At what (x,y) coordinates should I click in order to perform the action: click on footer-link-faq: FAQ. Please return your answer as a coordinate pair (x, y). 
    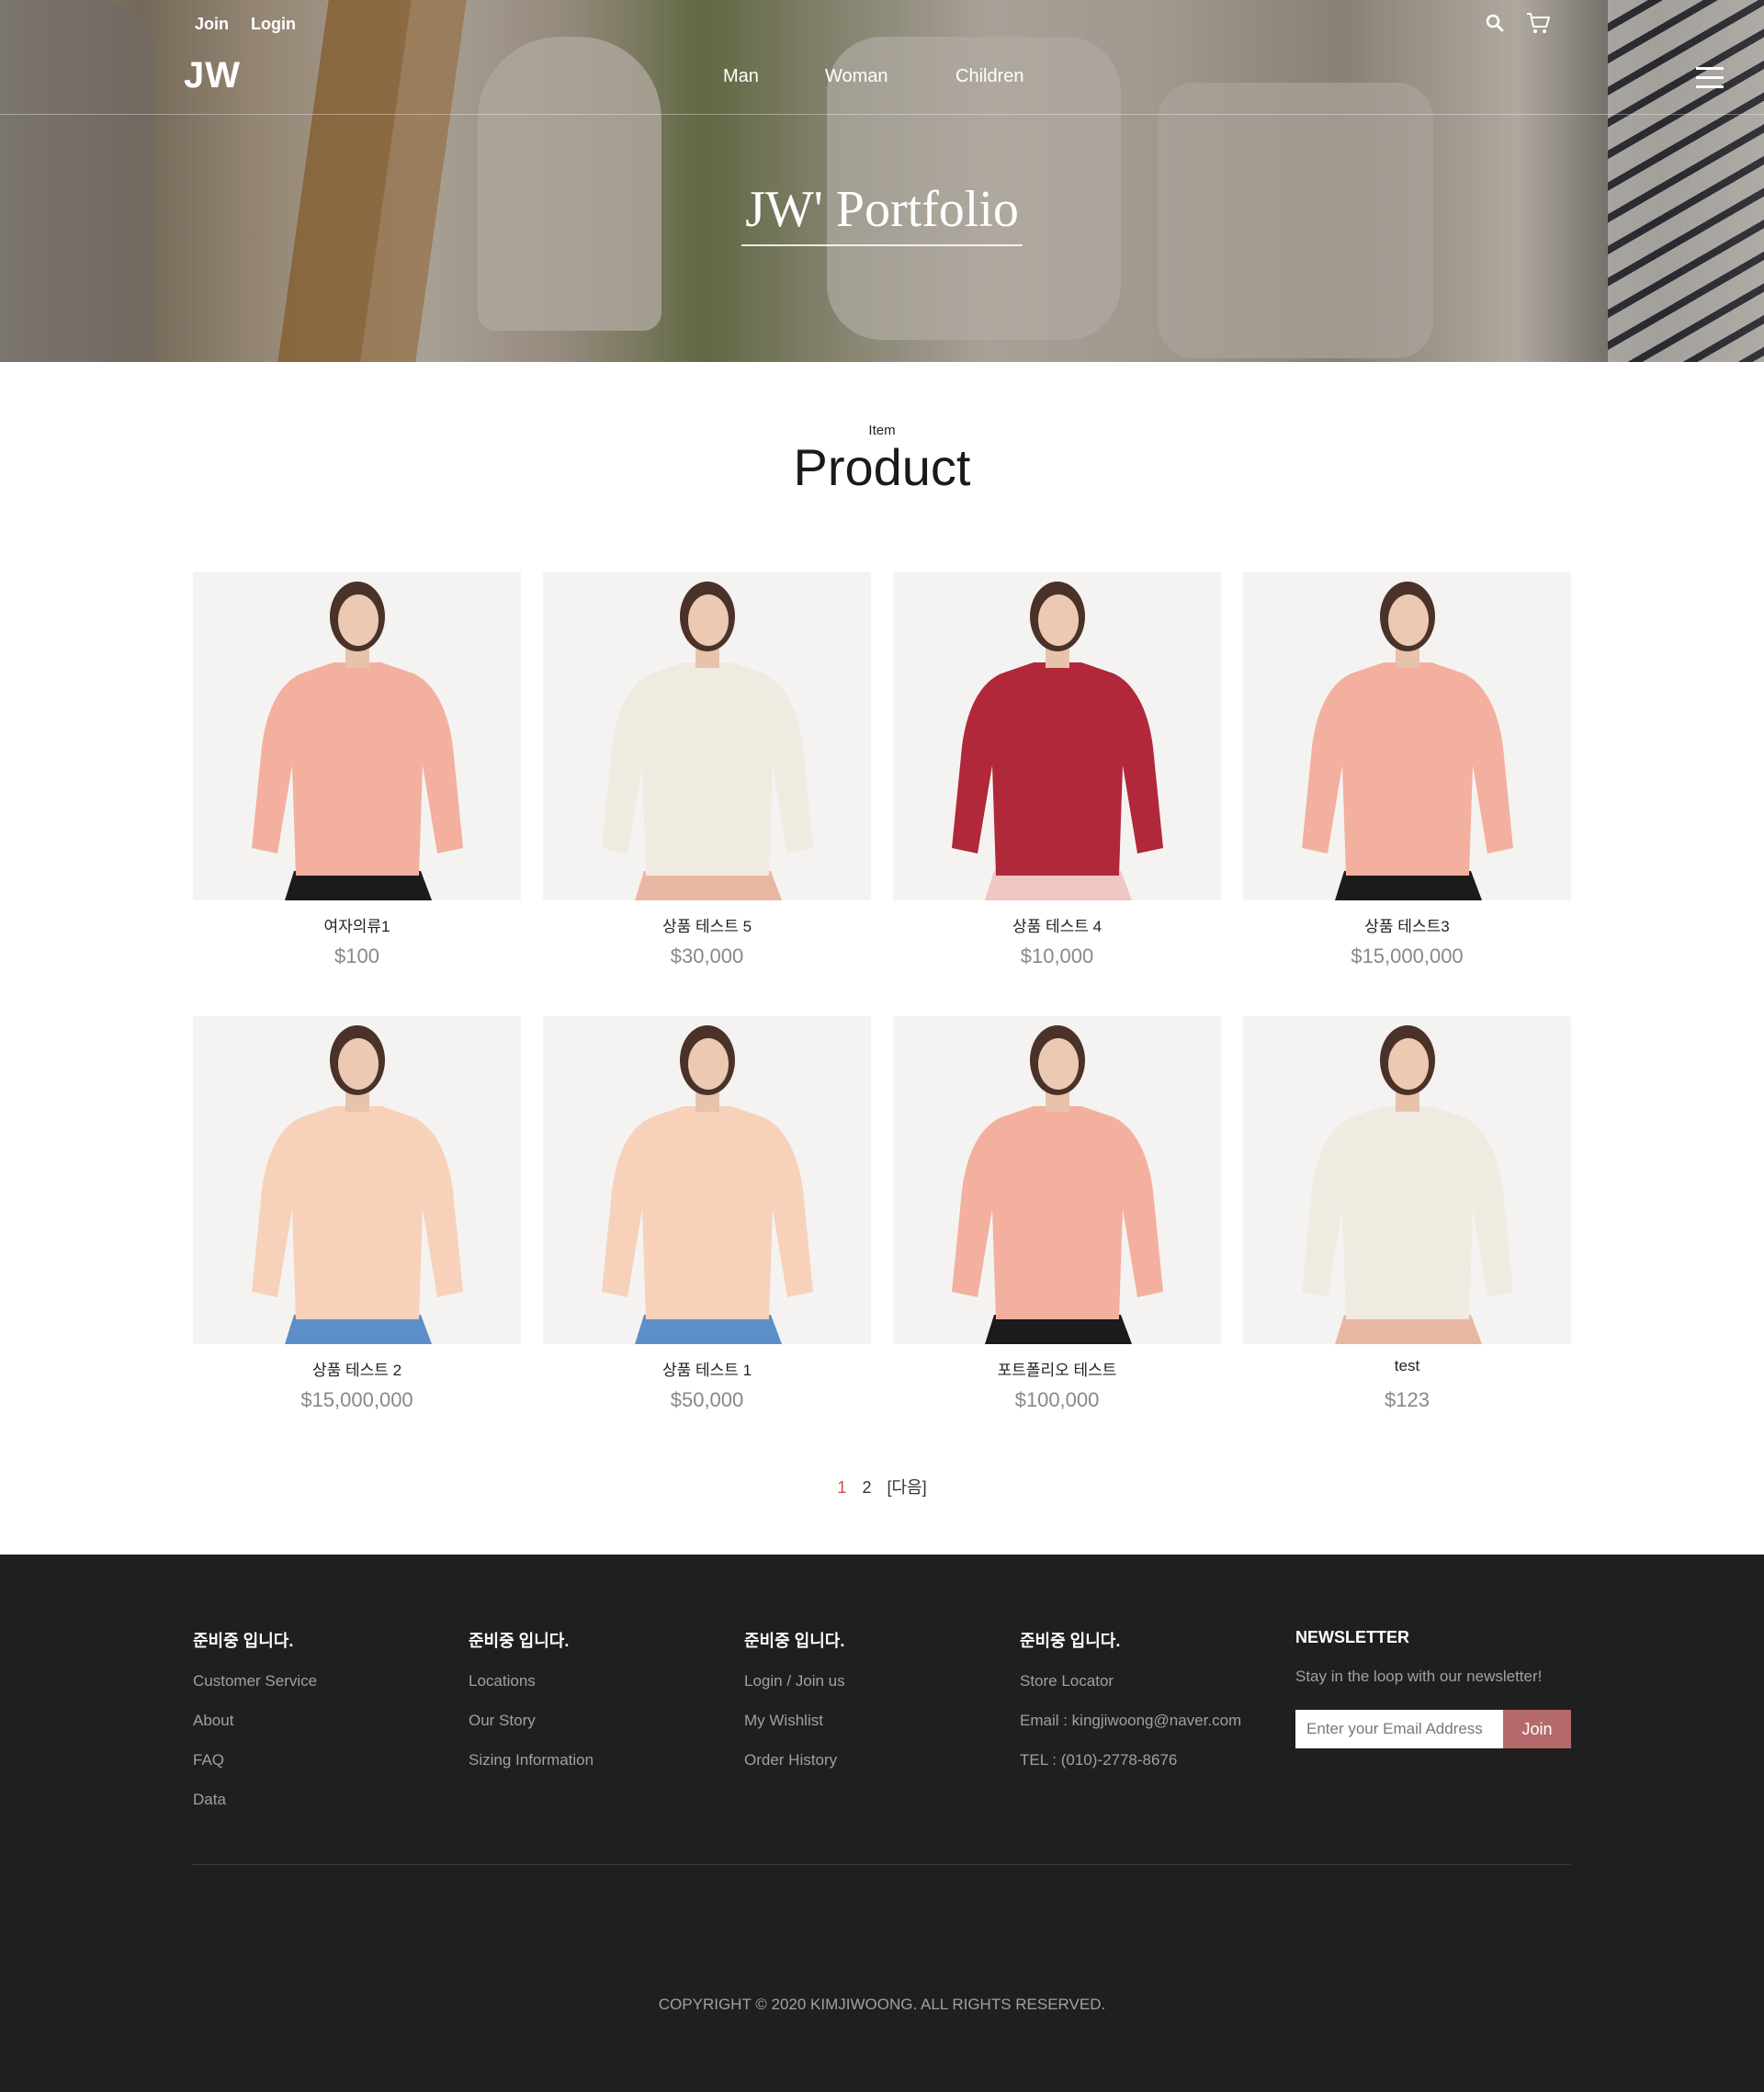
    Looking at the image, I should click on (255, 1761).